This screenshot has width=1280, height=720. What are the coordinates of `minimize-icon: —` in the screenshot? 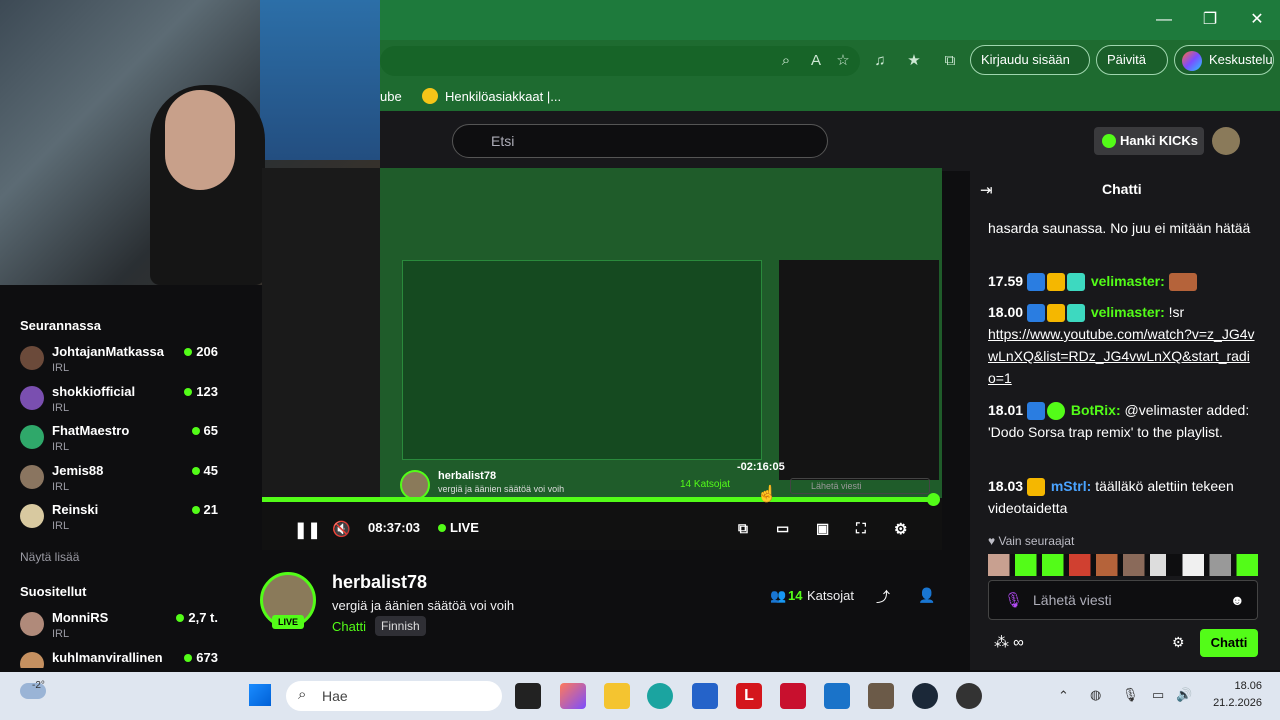 It's located at (1164, 20).